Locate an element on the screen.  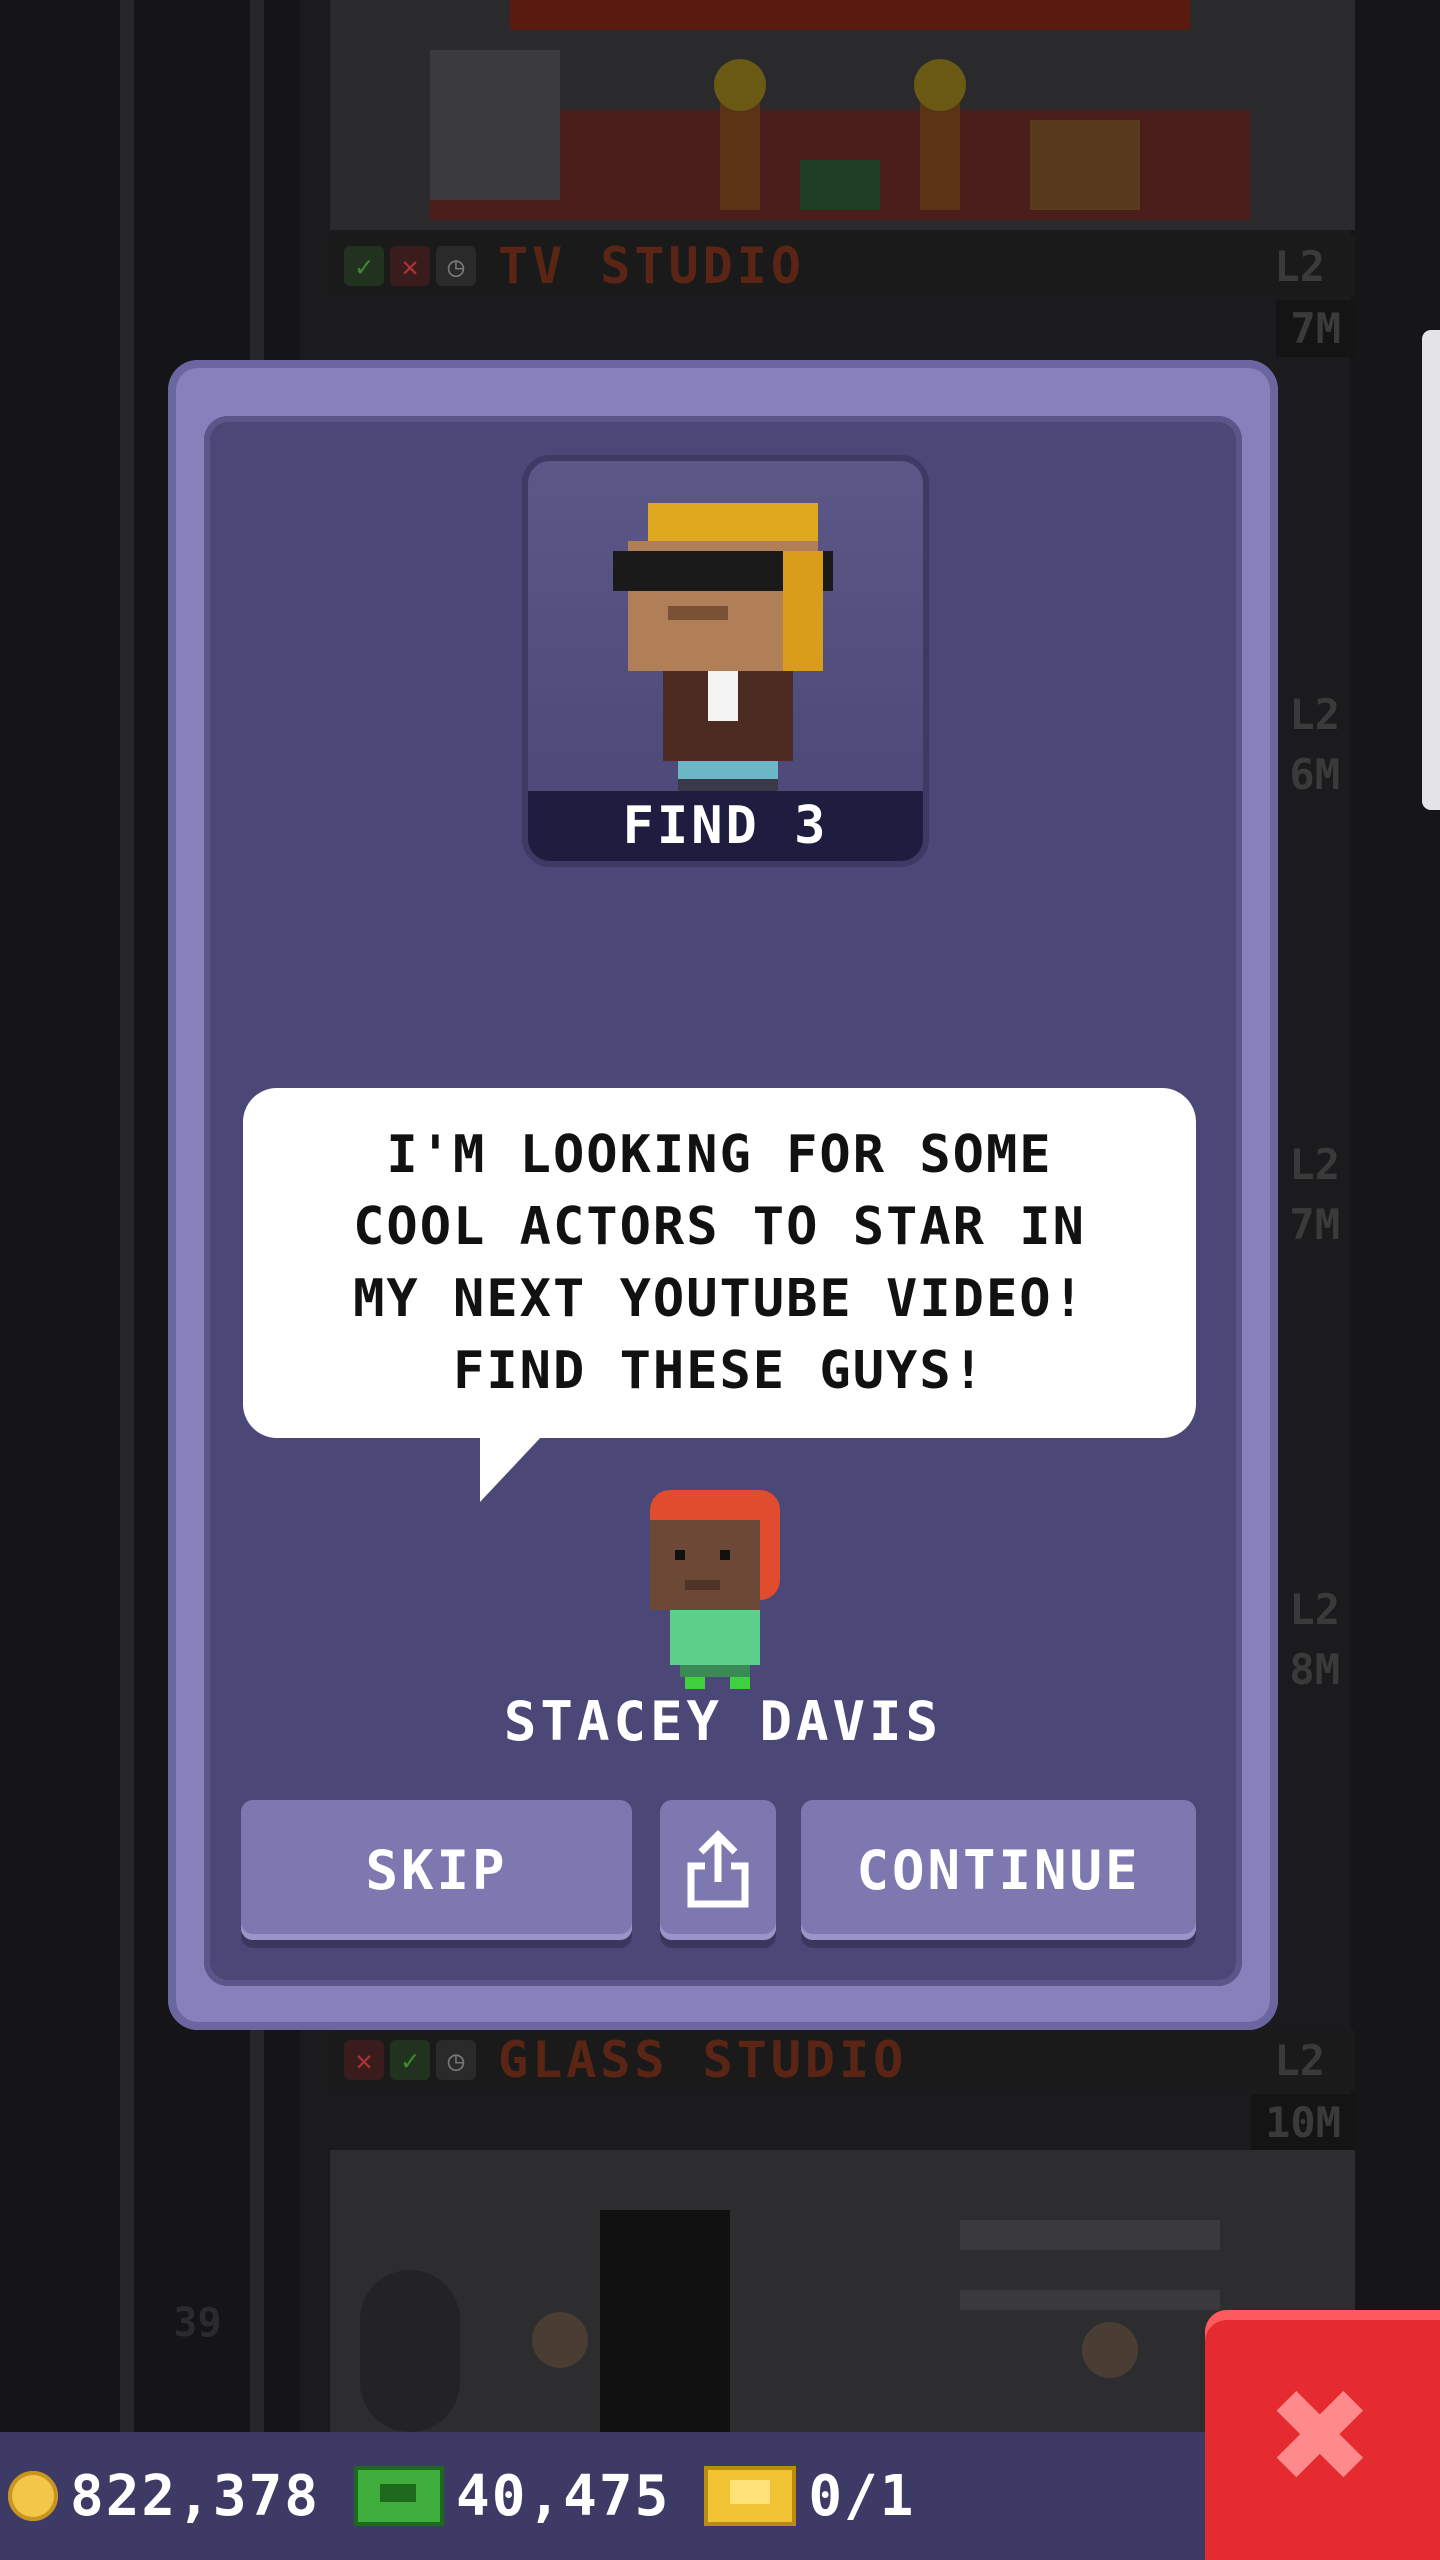
share-icon is located at coordinates (718, 1869).